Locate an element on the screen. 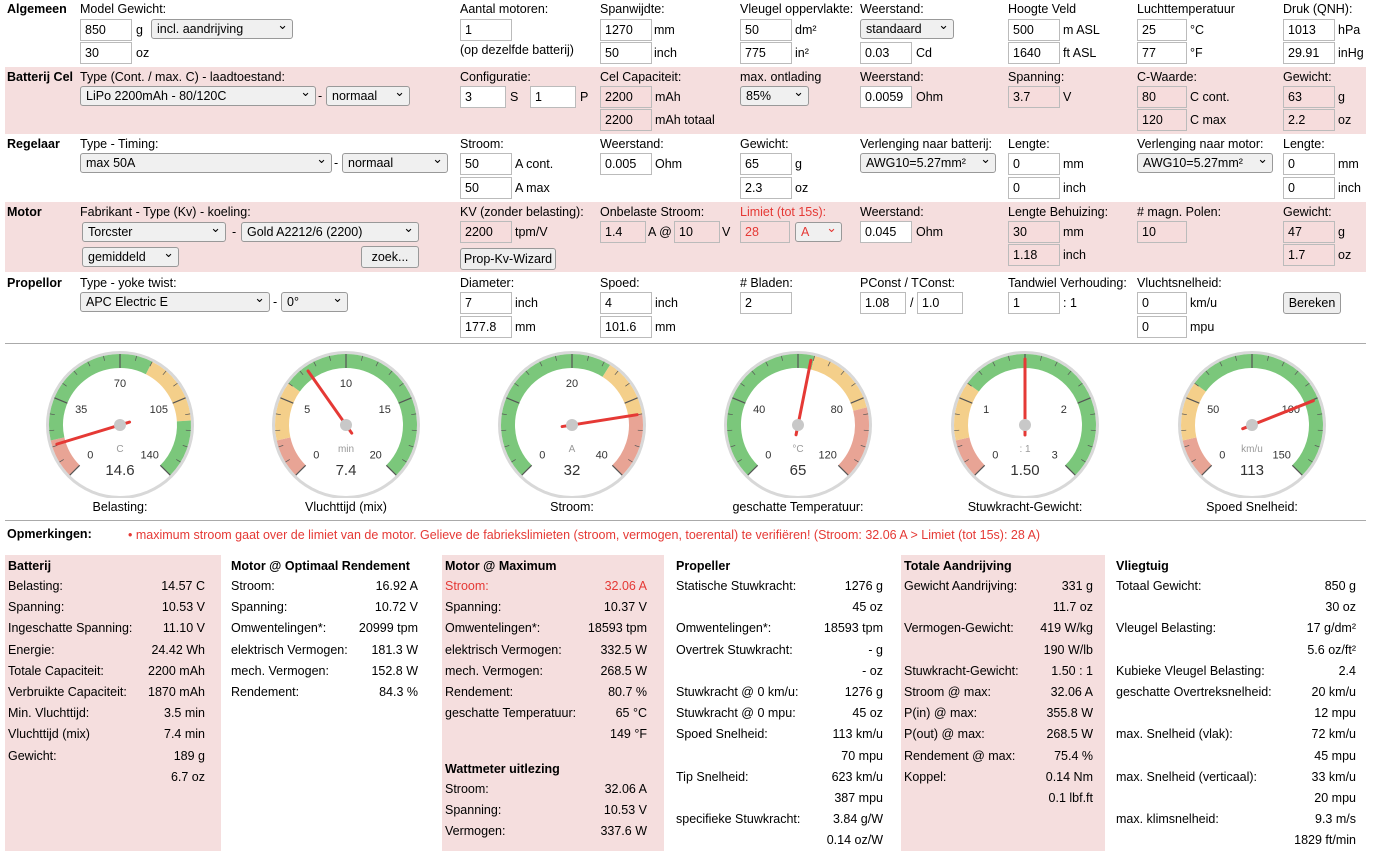 The width and height of the screenshot is (1377, 851). pitch-inch-input is located at coordinates (626, 303).